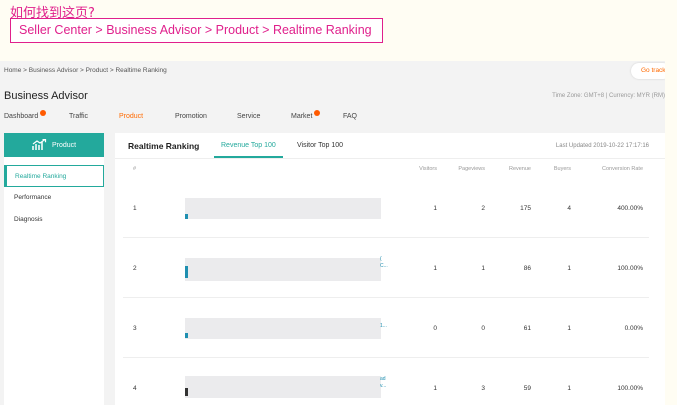 Image resolution: width=677 pixels, height=405 pixels. Describe the element at coordinates (648, 71) in the screenshot. I see `go-back-button: Go track` at that location.